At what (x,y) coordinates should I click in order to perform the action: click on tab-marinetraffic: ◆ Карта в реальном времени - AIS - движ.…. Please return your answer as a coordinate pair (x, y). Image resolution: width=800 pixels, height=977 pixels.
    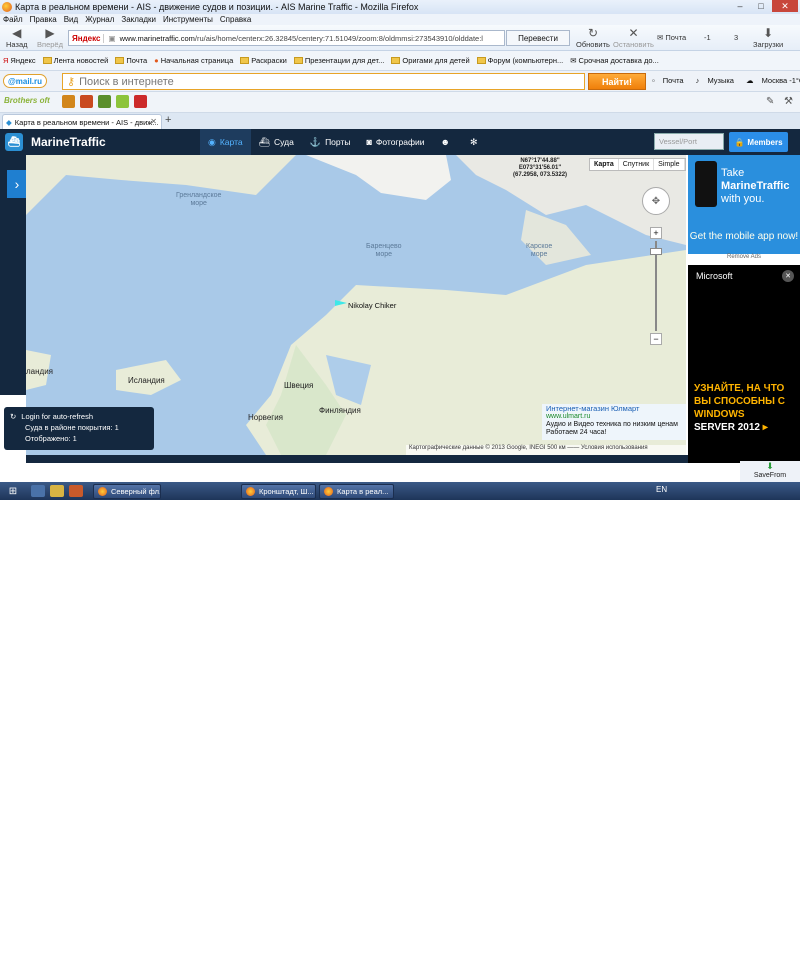
    Looking at the image, I should click on (82, 121).